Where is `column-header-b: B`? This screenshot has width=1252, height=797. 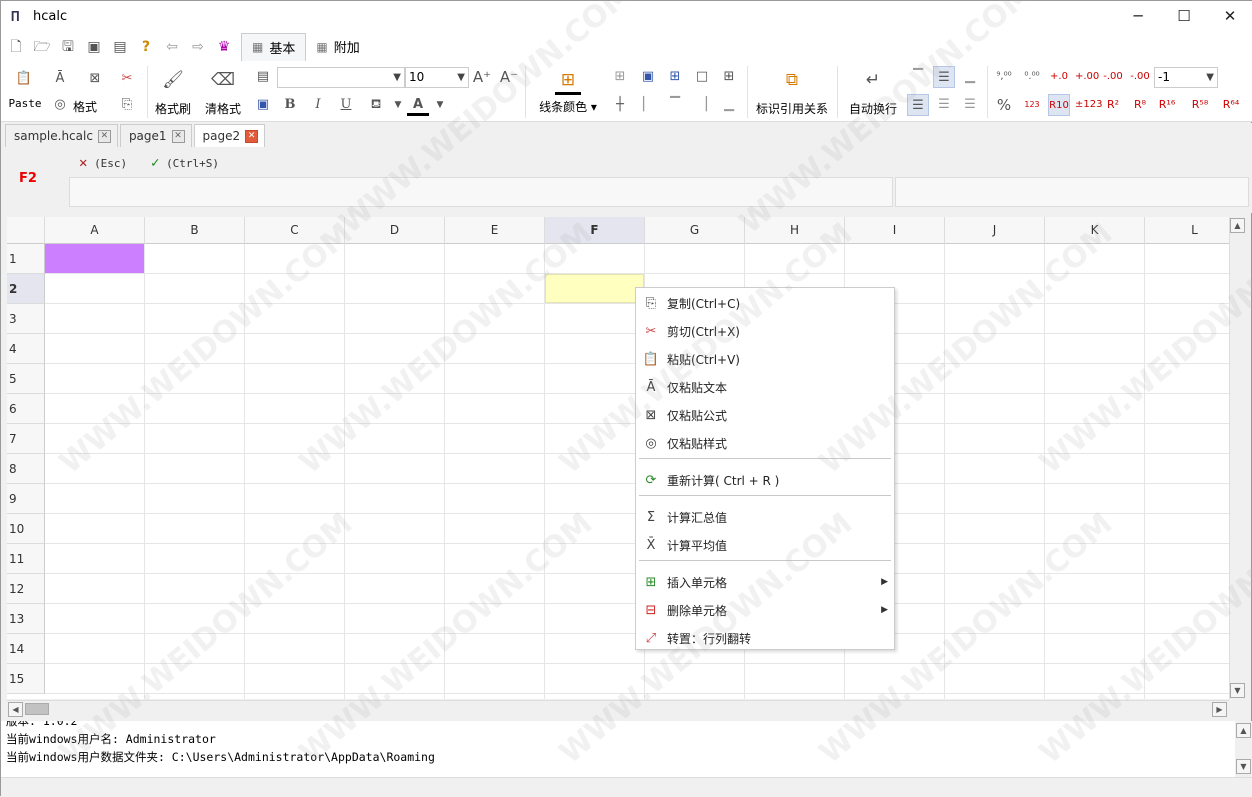
column-header-b: B is located at coordinates (195, 230).